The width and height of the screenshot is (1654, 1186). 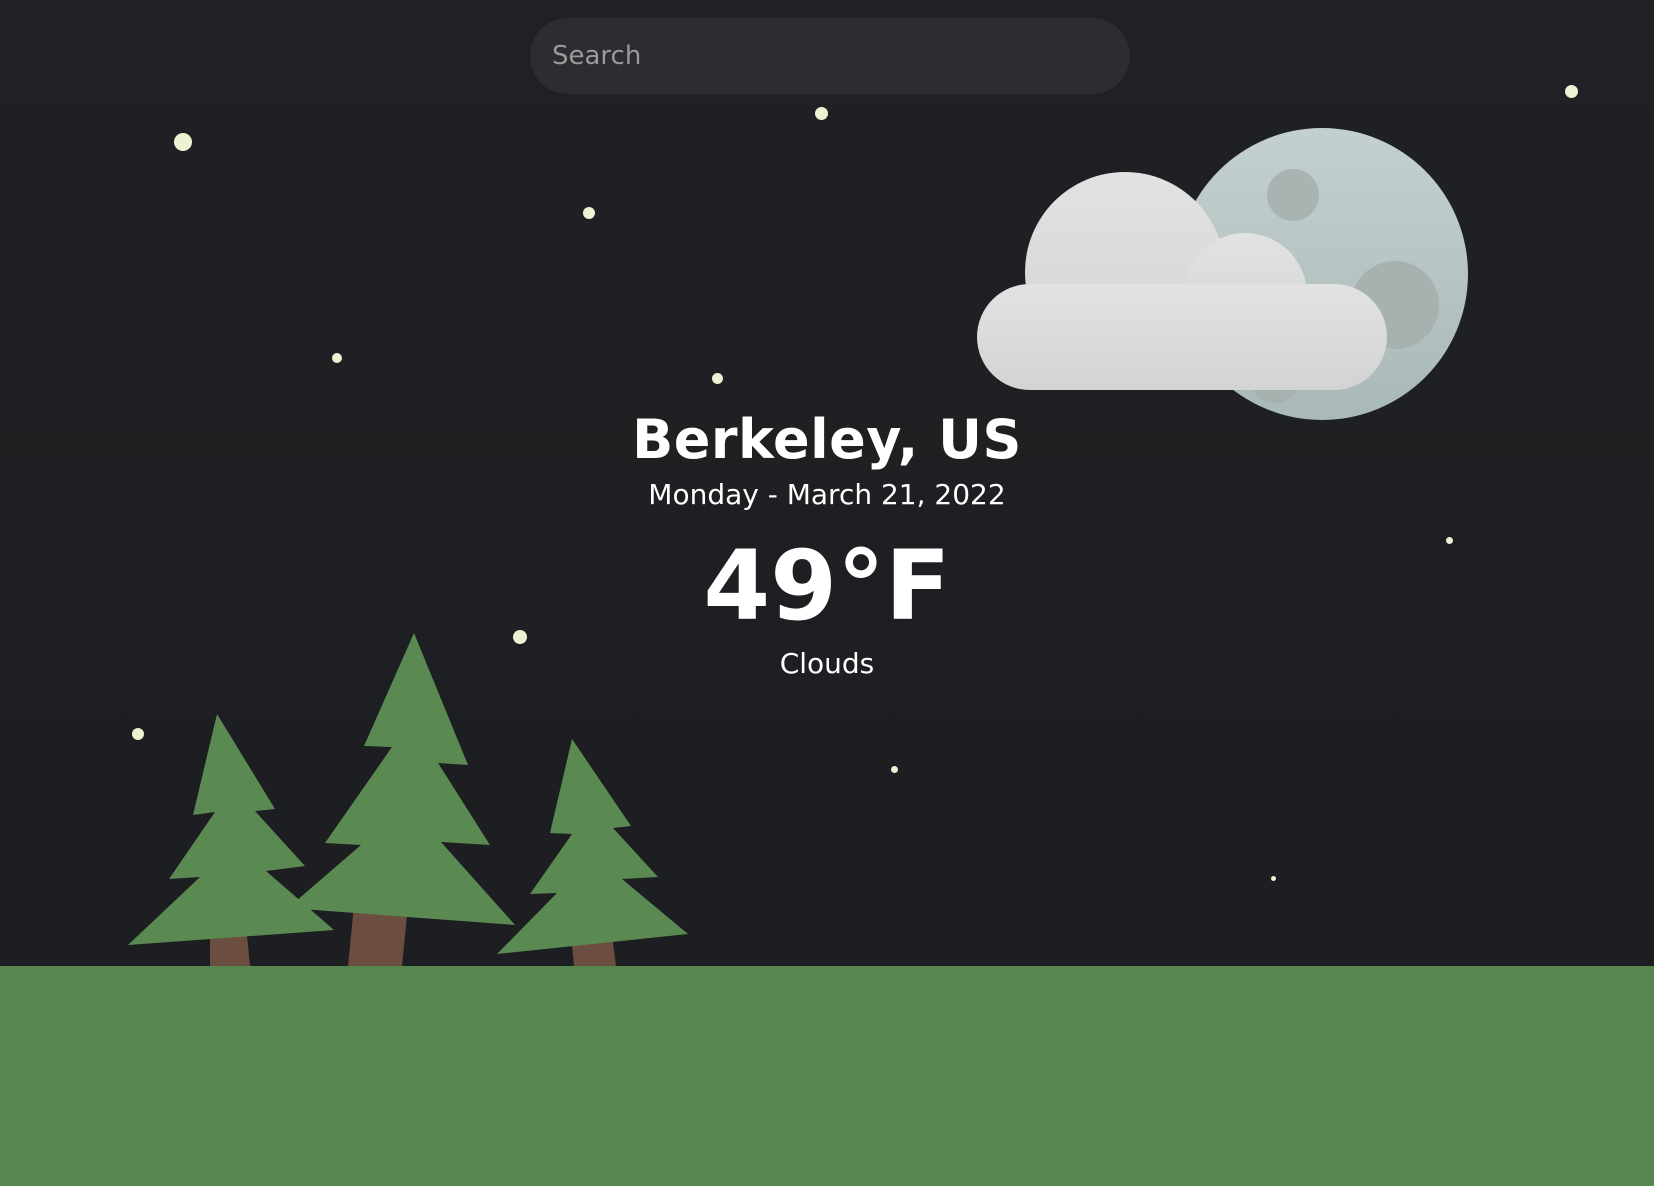 I want to click on search-input, so click(x=830, y=56).